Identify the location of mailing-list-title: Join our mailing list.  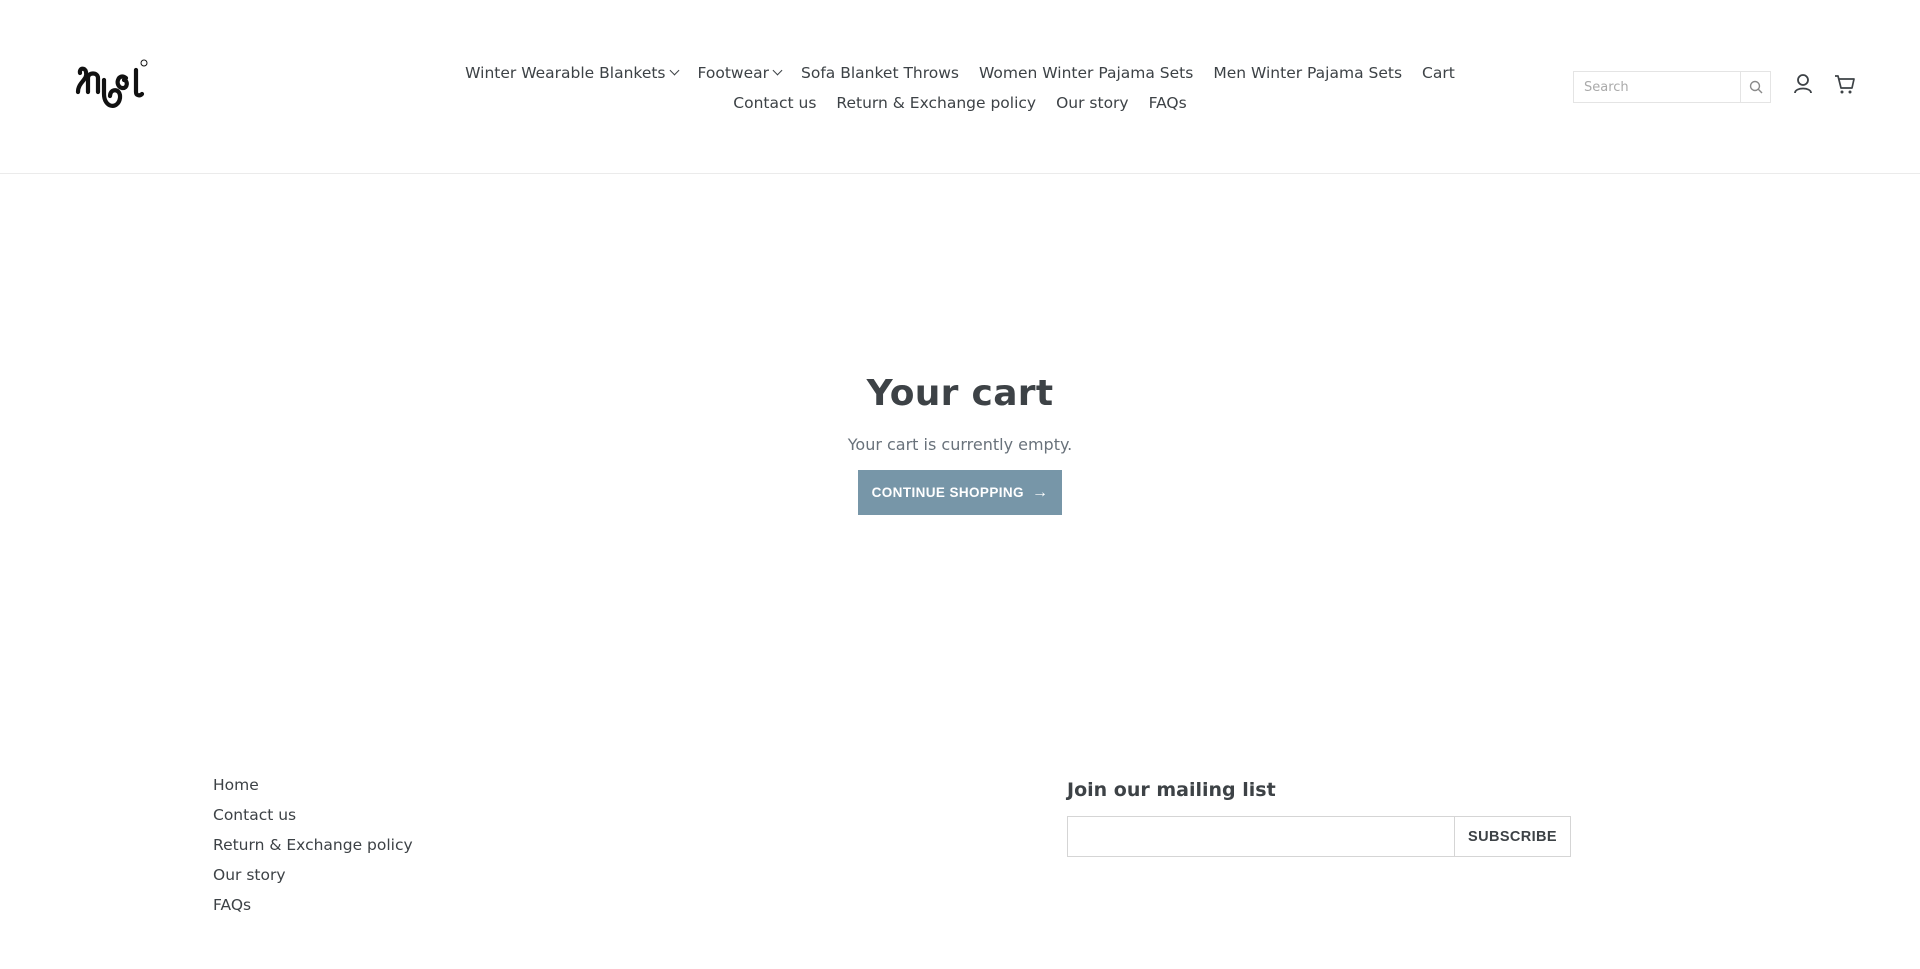
(1171, 790).